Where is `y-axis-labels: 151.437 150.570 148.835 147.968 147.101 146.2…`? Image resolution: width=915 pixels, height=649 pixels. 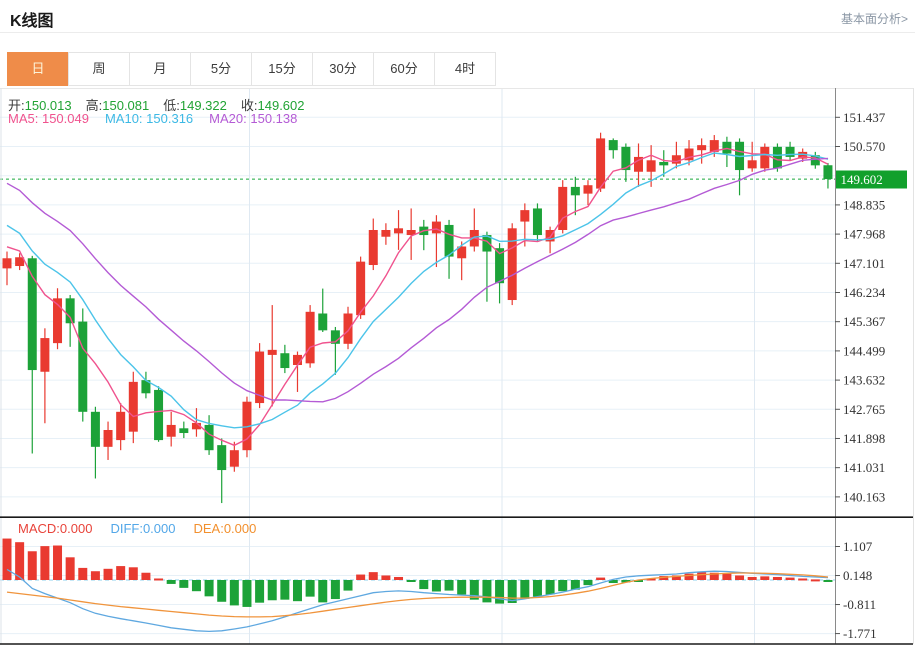 y-axis-labels: 151.437 150.570 148.835 147.968 147.101 146.2… is located at coordinates (860, 375).